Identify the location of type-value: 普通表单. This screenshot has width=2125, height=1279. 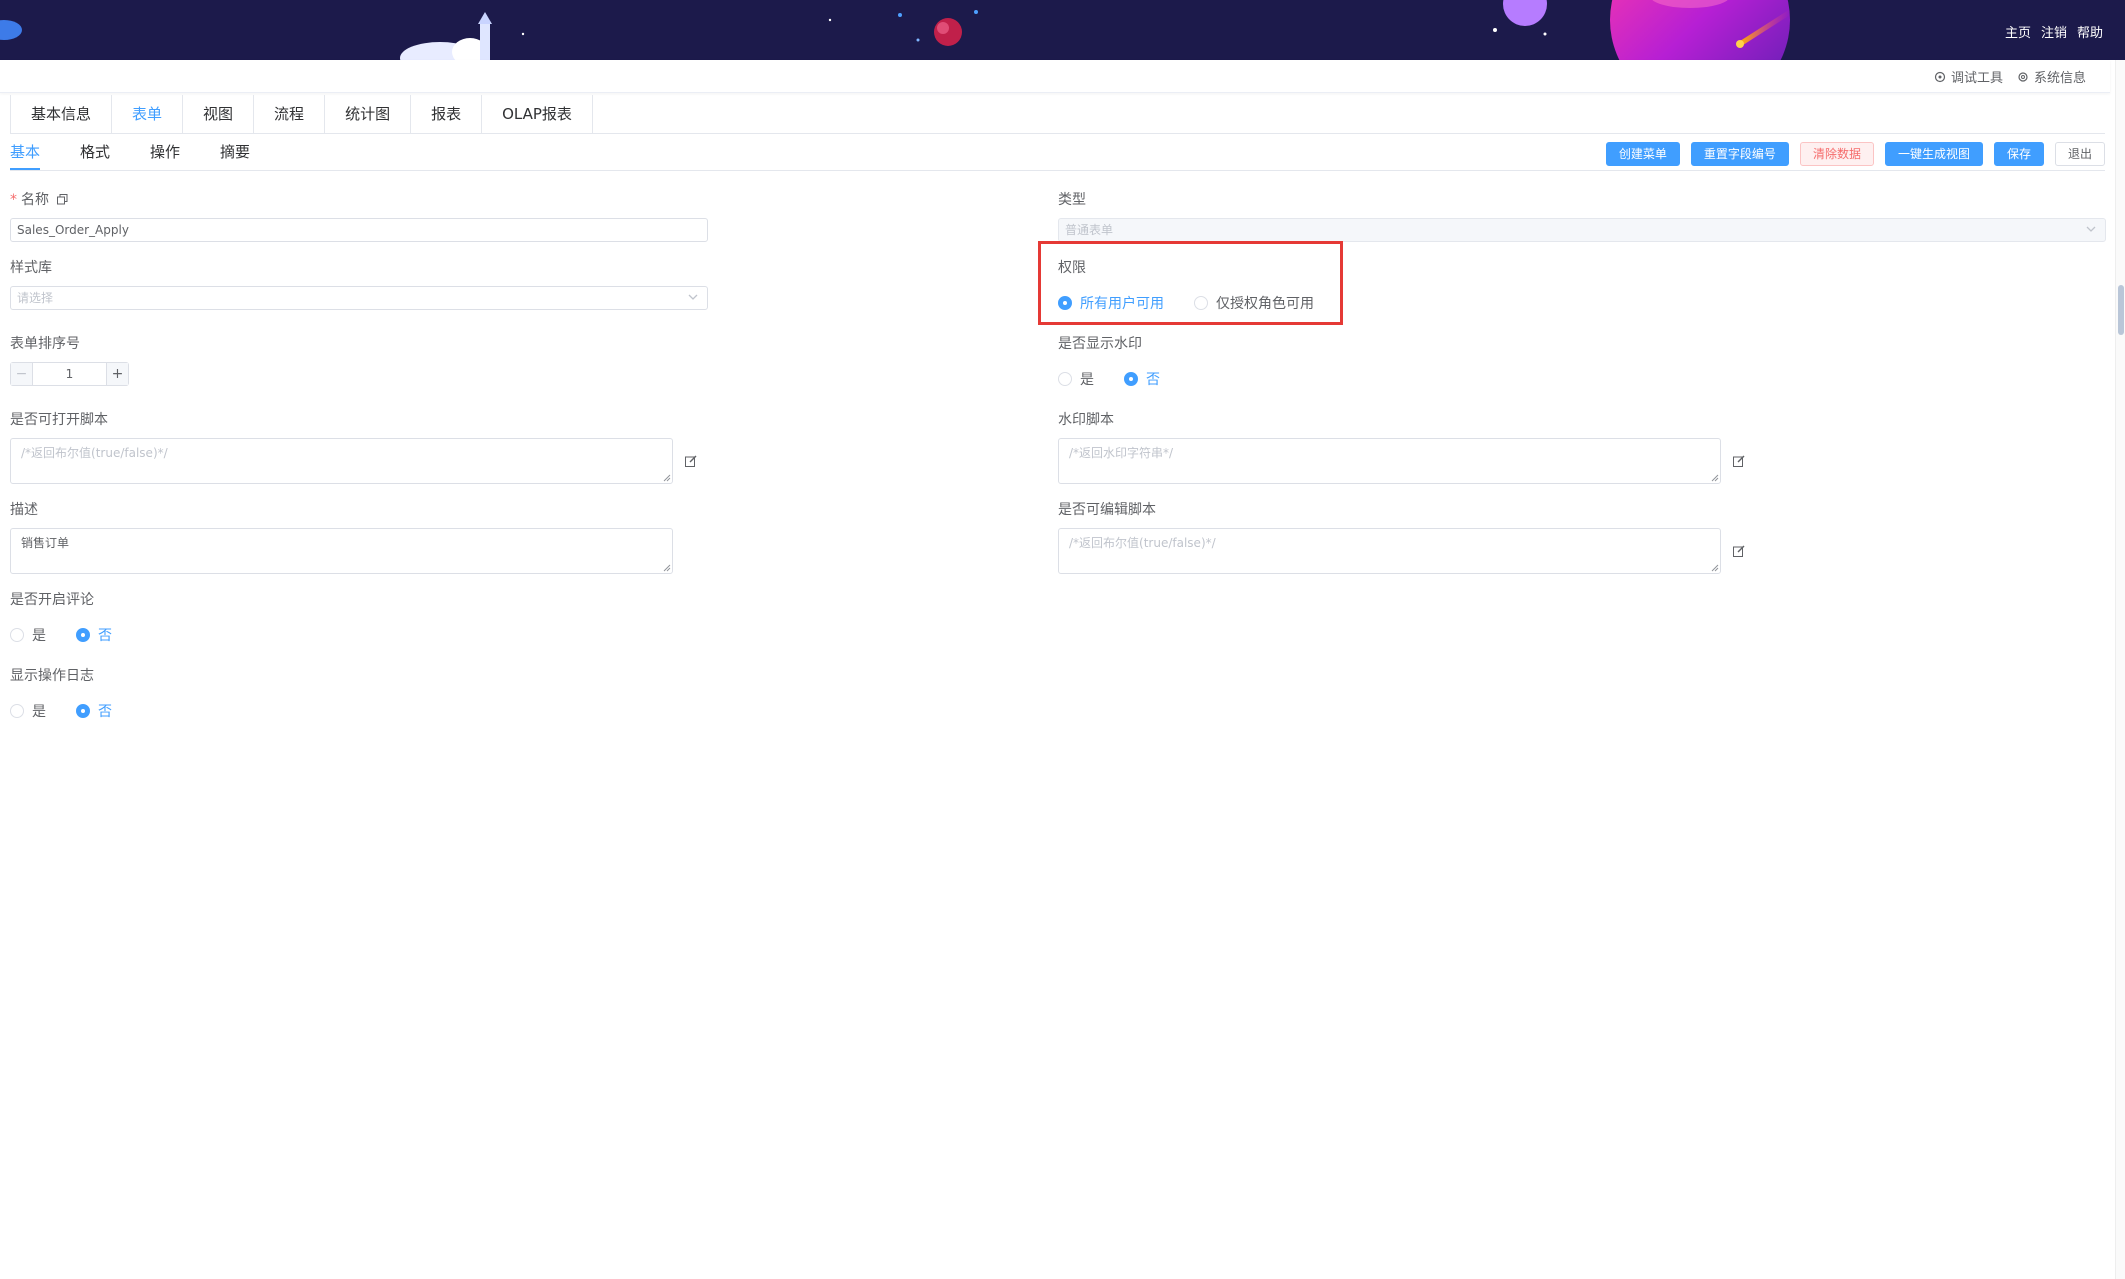
(1089, 230).